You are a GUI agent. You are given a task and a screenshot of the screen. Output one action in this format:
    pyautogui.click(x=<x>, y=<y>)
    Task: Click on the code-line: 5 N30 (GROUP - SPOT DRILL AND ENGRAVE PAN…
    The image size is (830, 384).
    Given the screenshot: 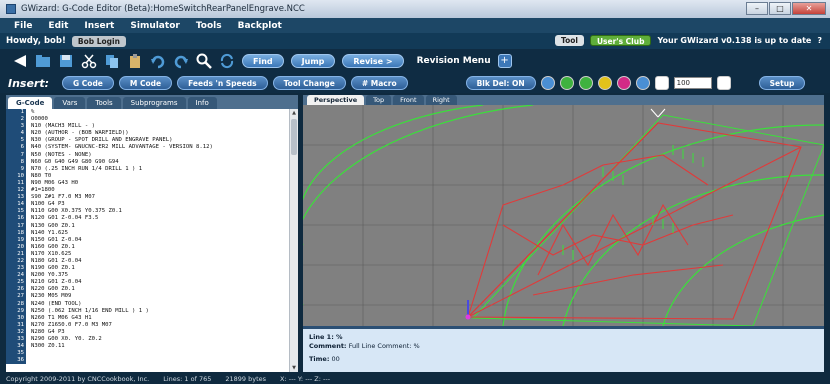 What is the action you would take?
    pyautogui.click(x=147, y=141)
    